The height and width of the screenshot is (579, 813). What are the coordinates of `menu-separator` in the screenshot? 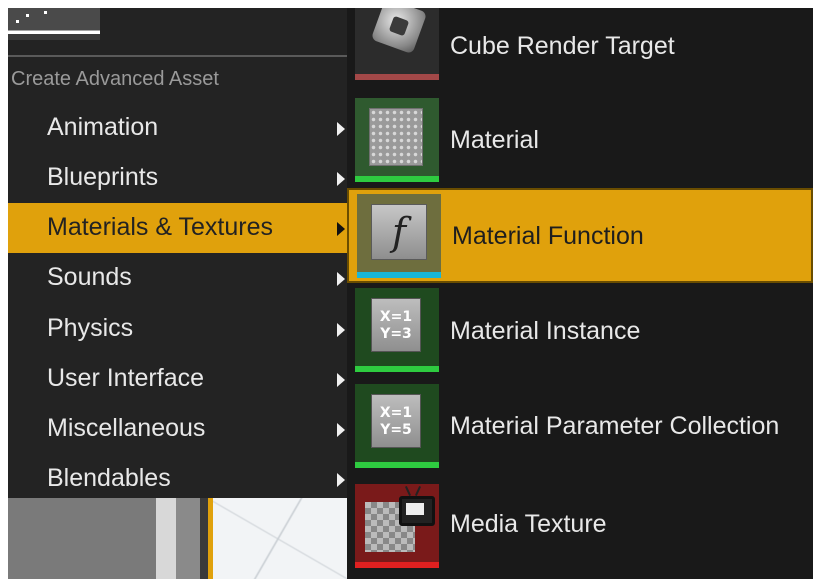 It's located at (177, 56).